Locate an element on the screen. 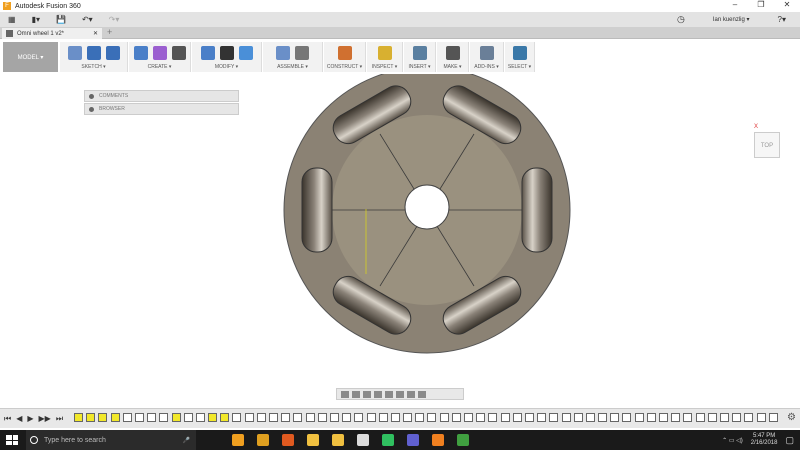 Image resolution: width=800 pixels, height=450 pixels. close-tab-icon: ✕ is located at coordinates (95, 33).